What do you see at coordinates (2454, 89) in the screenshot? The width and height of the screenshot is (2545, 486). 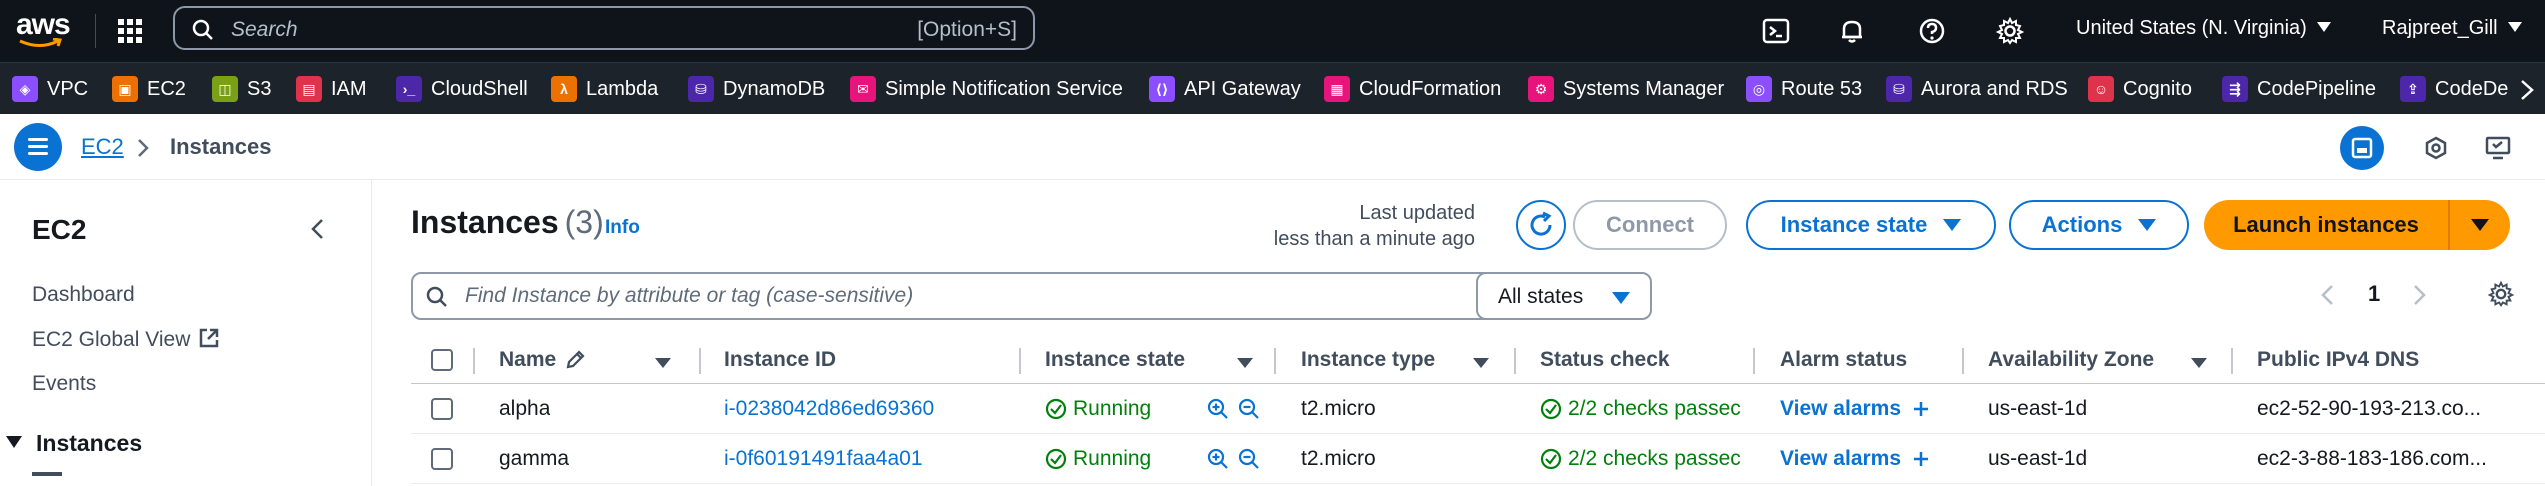 I see `favorite-codedeploy: ⇪ CodeDe` at bounding box center [2454, 89].